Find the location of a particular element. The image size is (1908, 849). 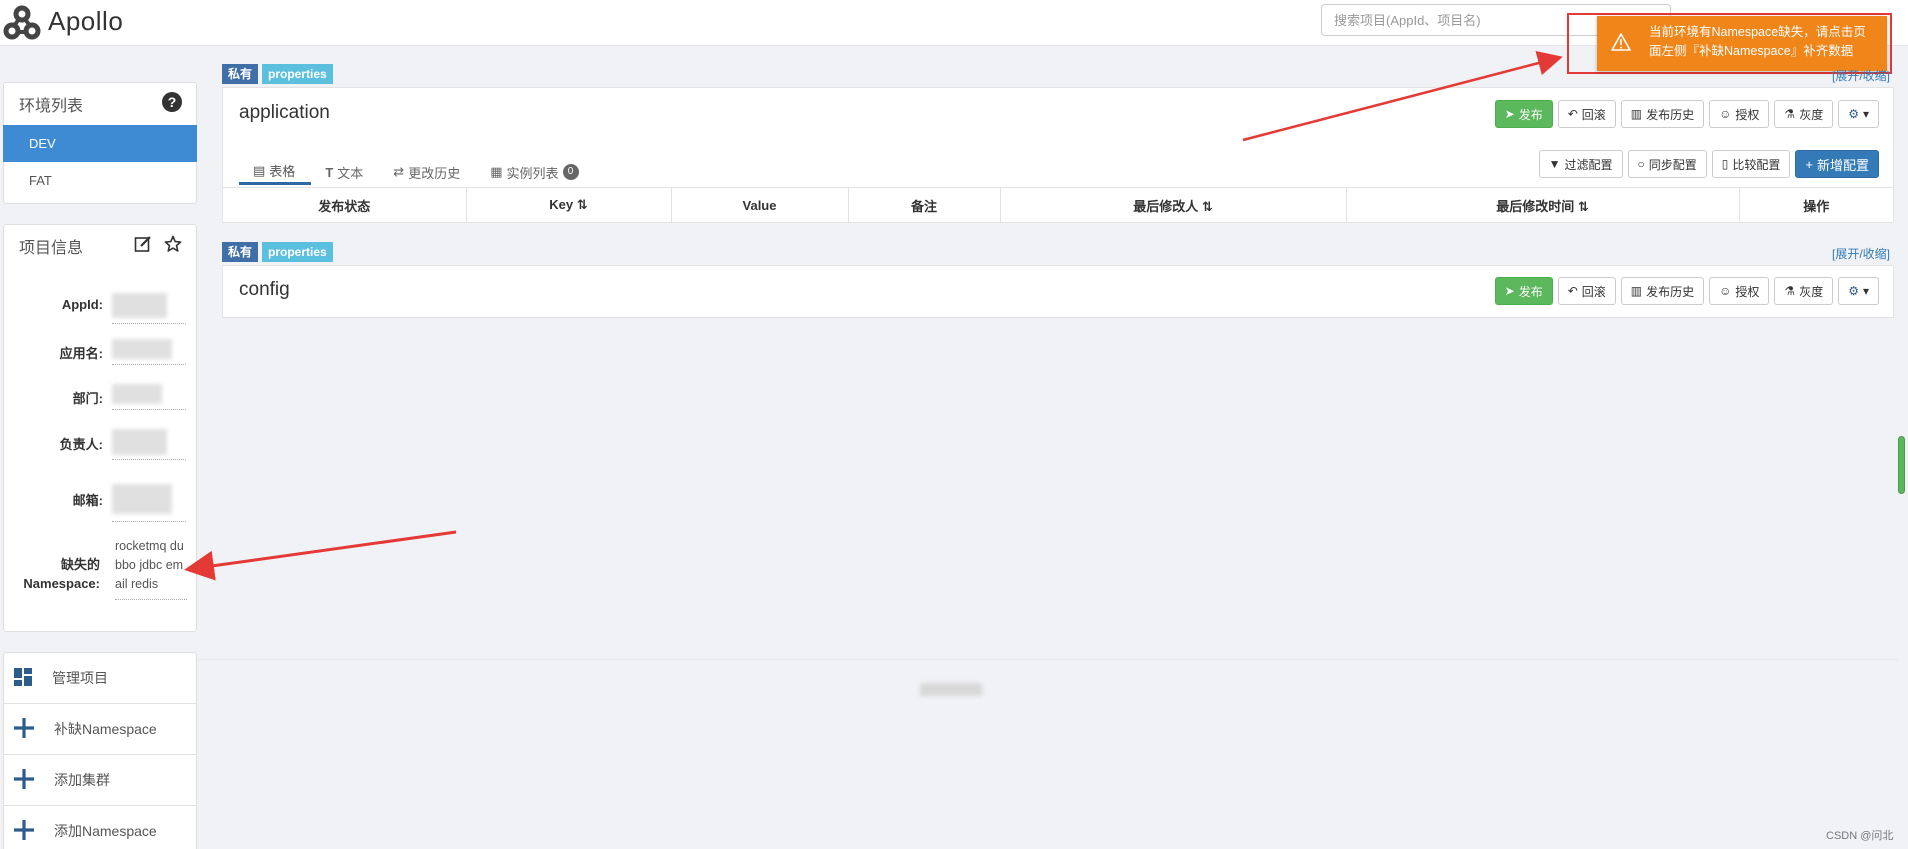

clipboard-icon: ▯ is located at coordinates (1725, 164).